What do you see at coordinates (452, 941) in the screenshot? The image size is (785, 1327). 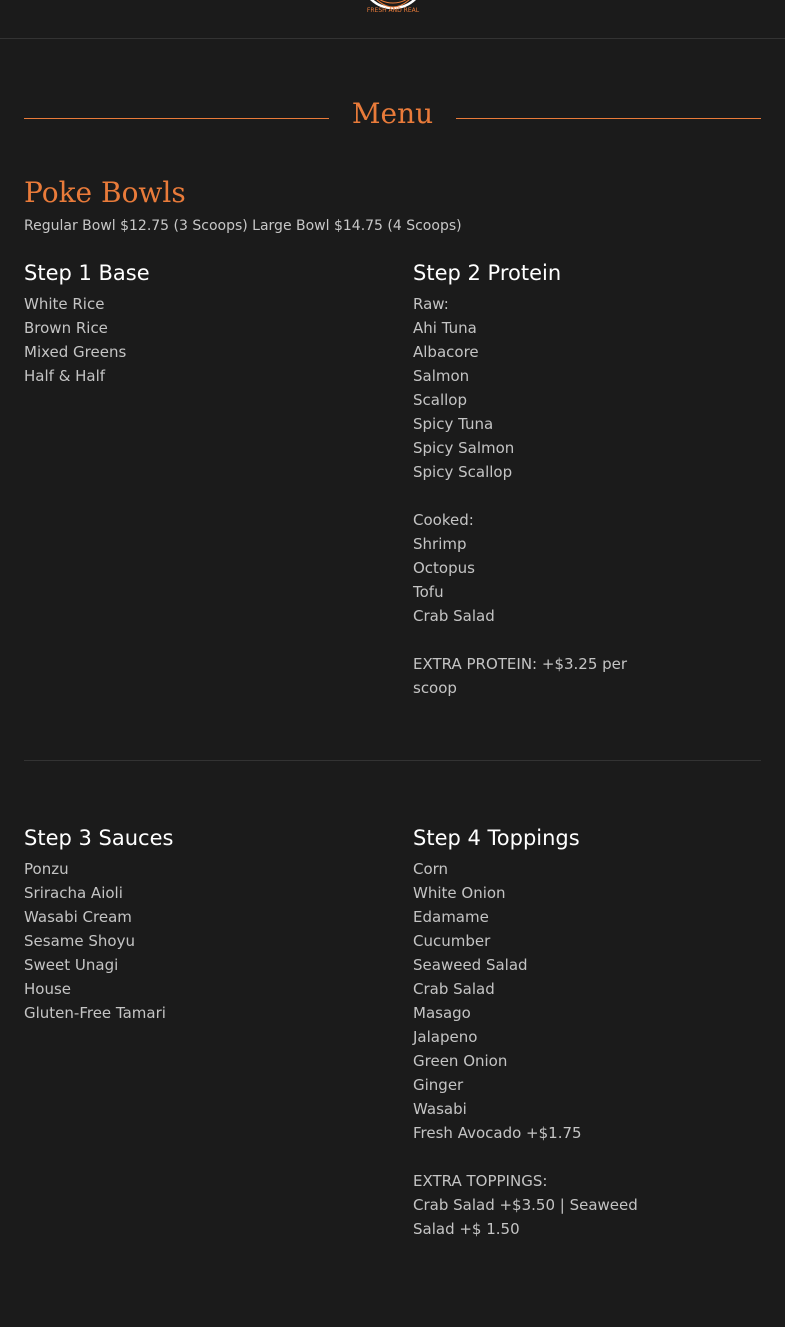 I see `list-item: Cucumber` at bounding box center [452, 941].